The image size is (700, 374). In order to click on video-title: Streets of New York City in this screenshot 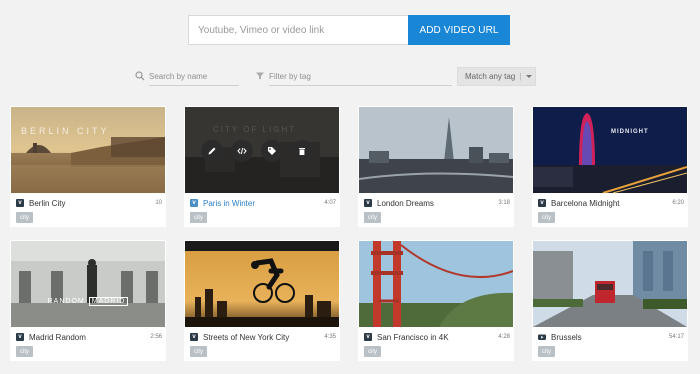, I will do `click(261, 337)`.